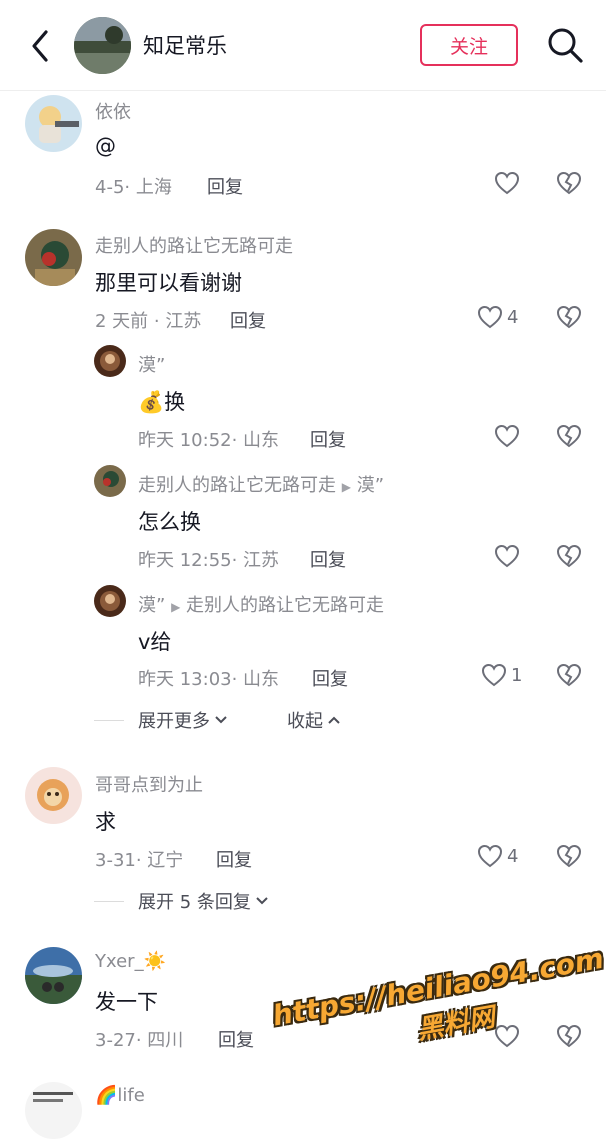  I want to click on back-button, so click(41, 46).